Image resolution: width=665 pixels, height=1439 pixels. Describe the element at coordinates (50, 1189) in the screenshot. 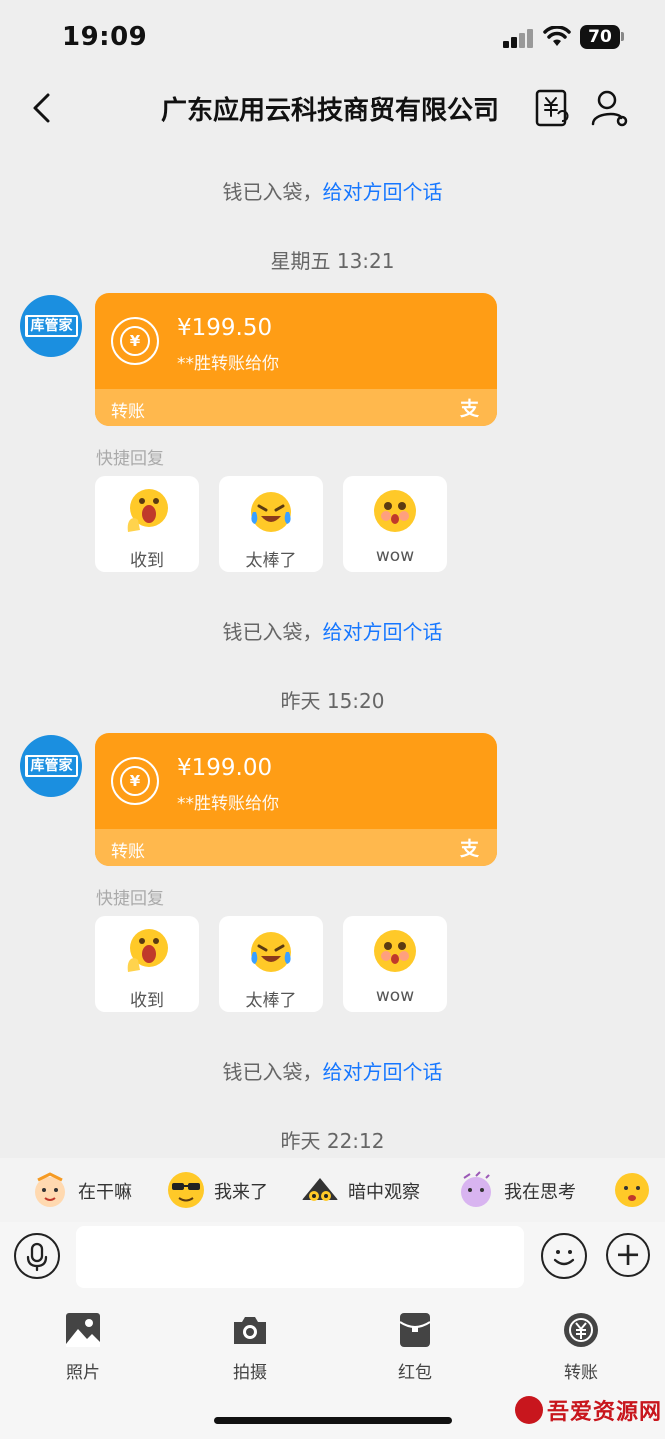

I see `cartoon-face-sticker-icon` at that location.